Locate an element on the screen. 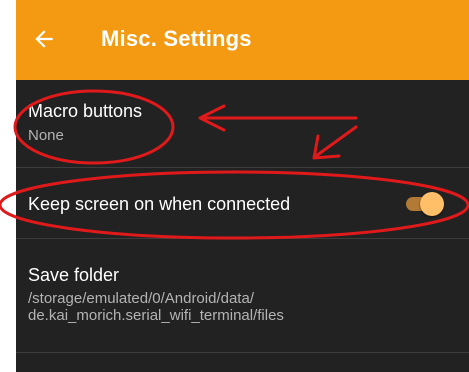 This screenshot has width=469, height=372. pref-title: Save folder is located at coordinates (74, 275).